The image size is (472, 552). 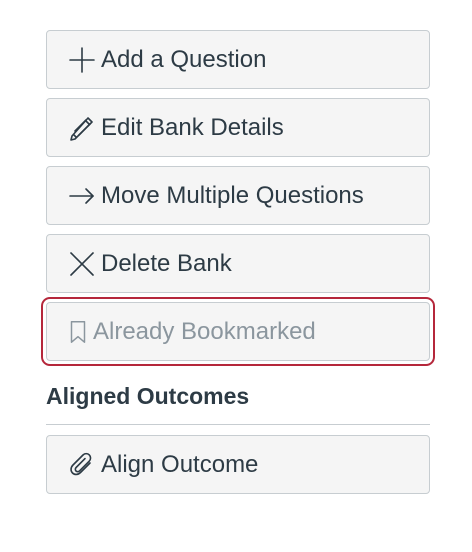 I want to click on move-multiple-questions-label: Move Multiple Questions, so click(x=232, y=195).